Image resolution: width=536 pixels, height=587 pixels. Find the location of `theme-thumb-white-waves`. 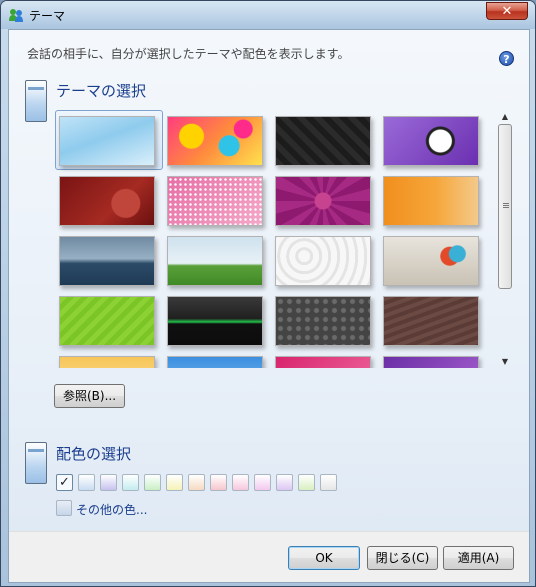

theme-thumb-white-waves is located at coordinates (323, 261).